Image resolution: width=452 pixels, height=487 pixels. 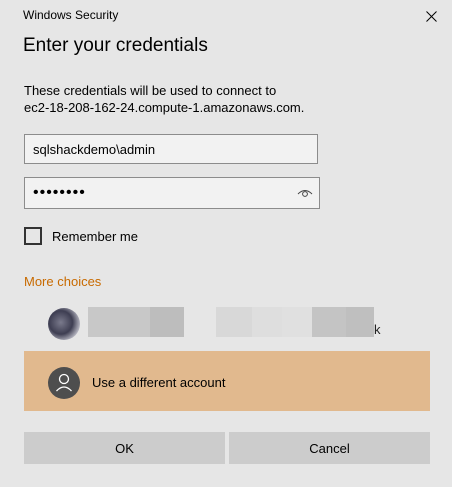 I want to click on remember-me-label: Remember me, so click(x=95, y=236).